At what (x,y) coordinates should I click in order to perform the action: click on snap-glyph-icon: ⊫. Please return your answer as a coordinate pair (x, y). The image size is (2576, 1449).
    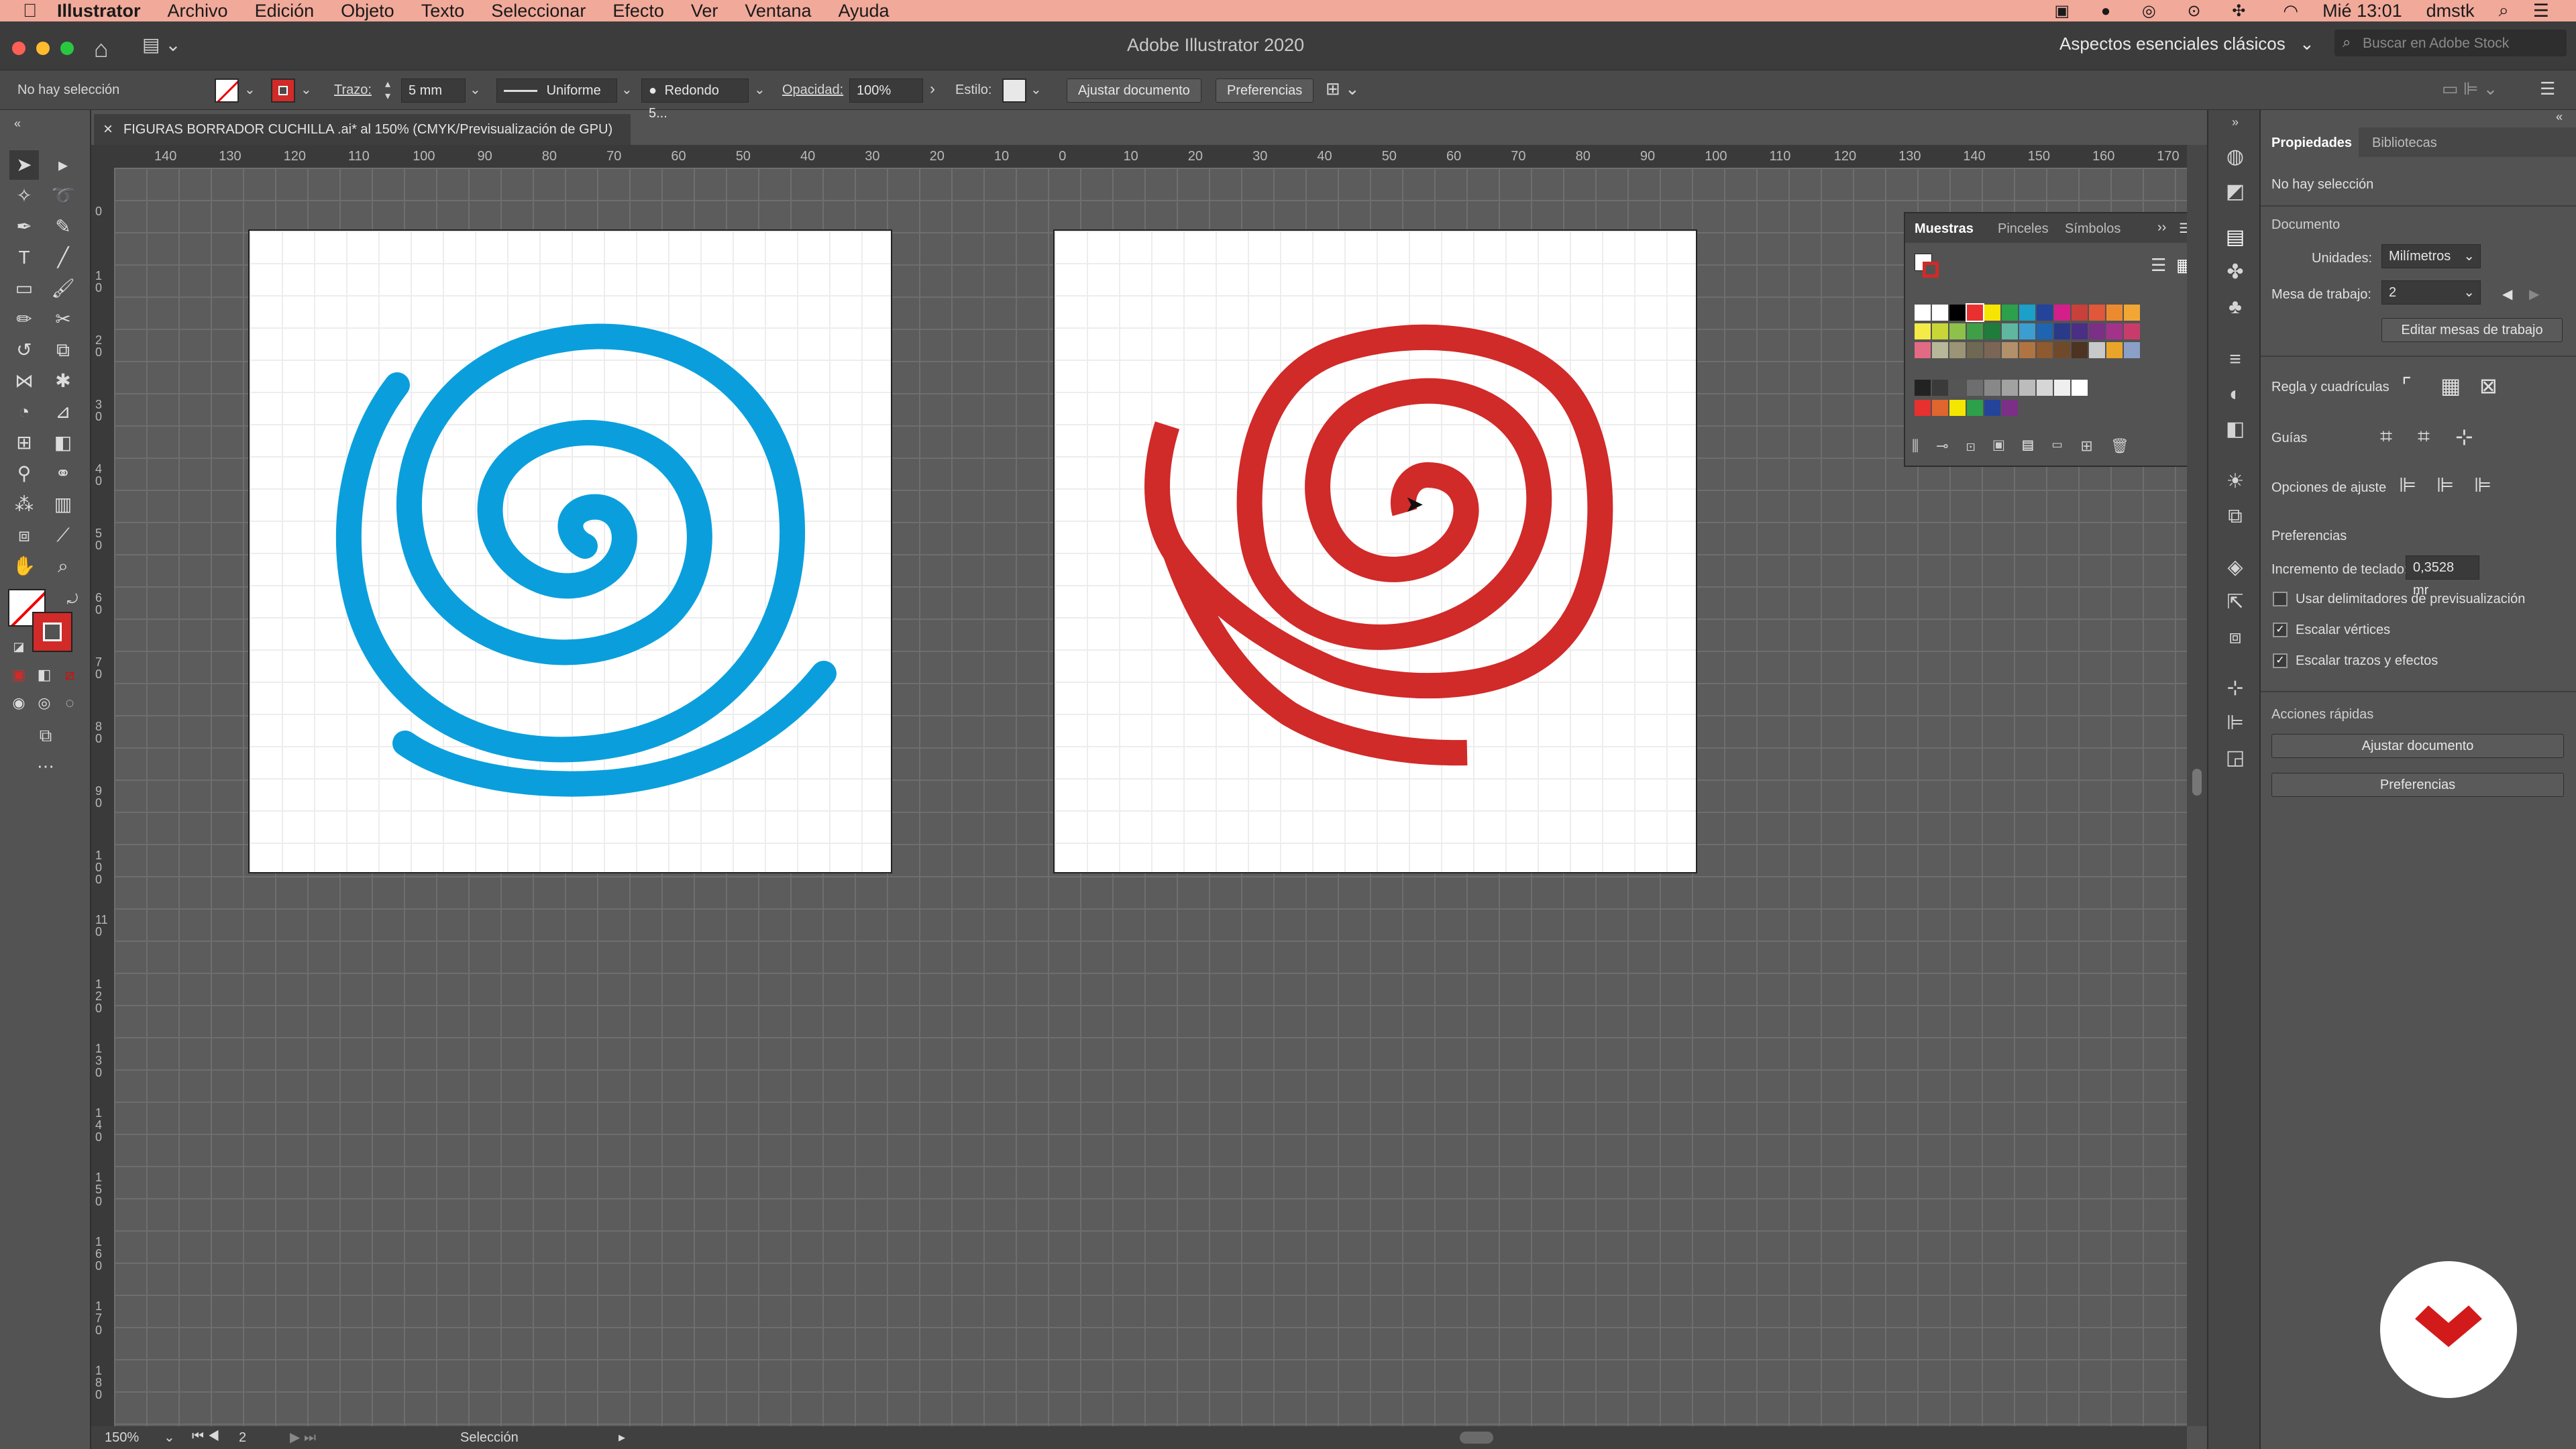
    Looking at the image, I should click on (2482, 485).